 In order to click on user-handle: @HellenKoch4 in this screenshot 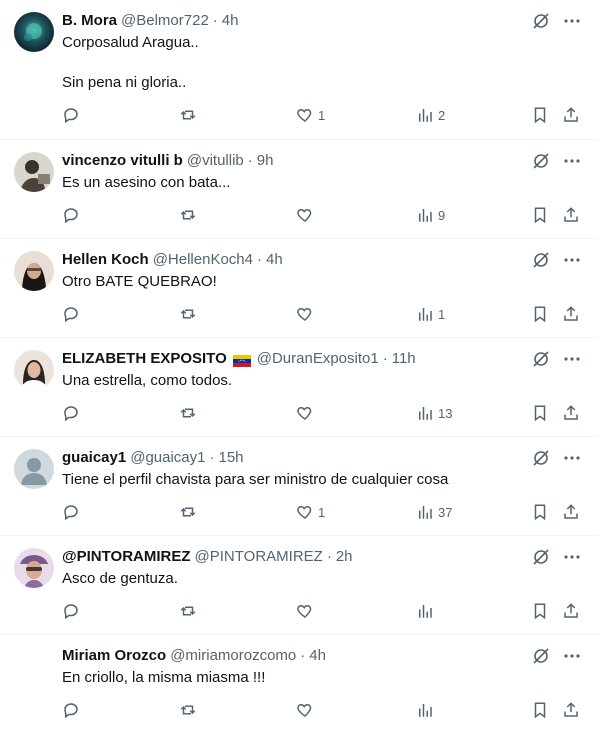, I will do `click(203, 260)`.